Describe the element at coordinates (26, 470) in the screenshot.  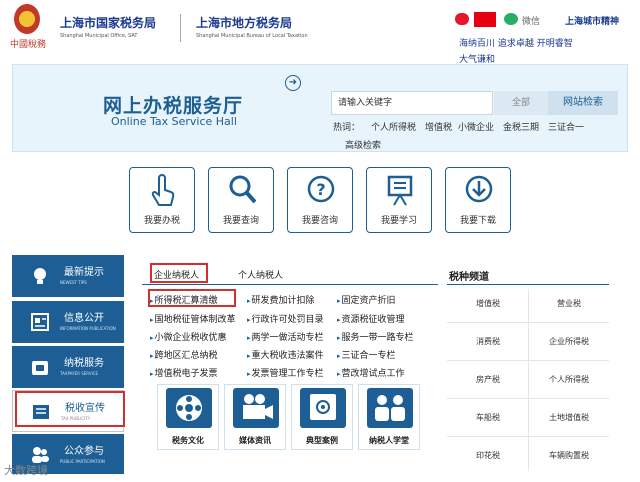
I see `watermark: 大数跨境` at that location.